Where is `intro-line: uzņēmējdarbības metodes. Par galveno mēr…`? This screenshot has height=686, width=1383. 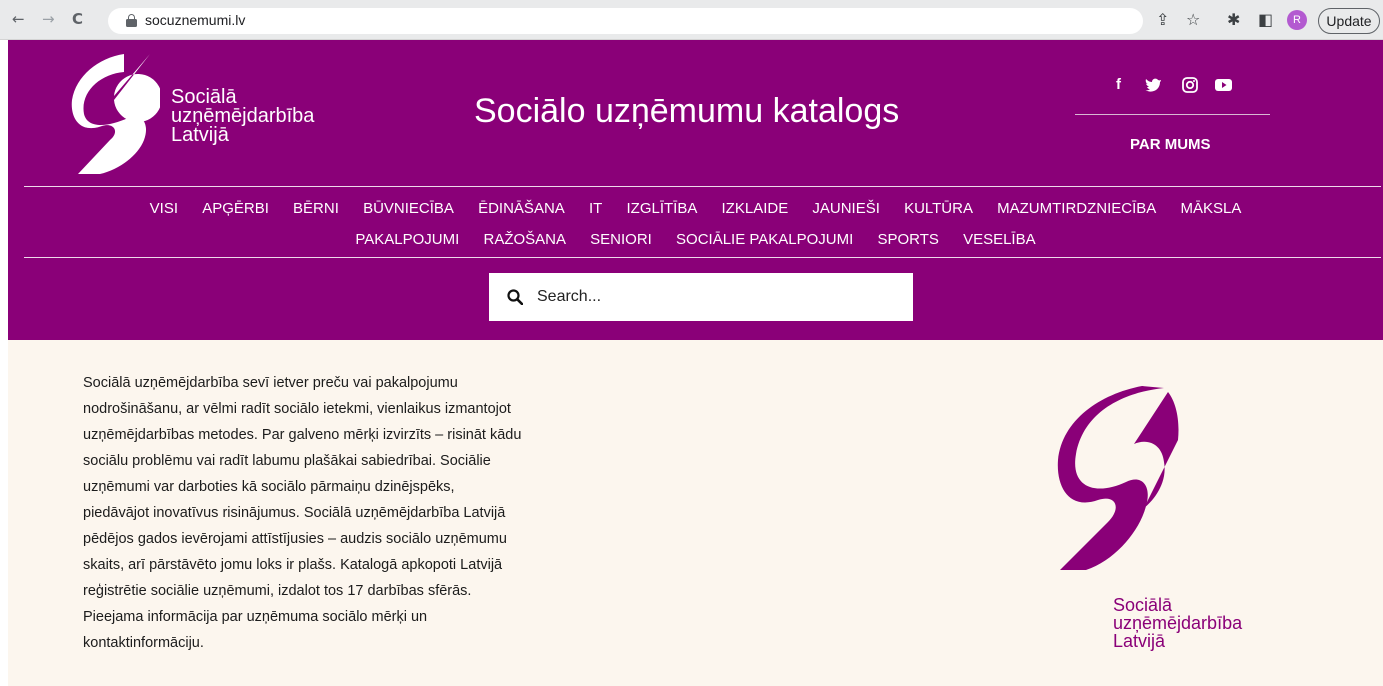
intro-line: uzņēmējdarbības metodes. Par galveno mēr… is located at coordinates (302, 435).